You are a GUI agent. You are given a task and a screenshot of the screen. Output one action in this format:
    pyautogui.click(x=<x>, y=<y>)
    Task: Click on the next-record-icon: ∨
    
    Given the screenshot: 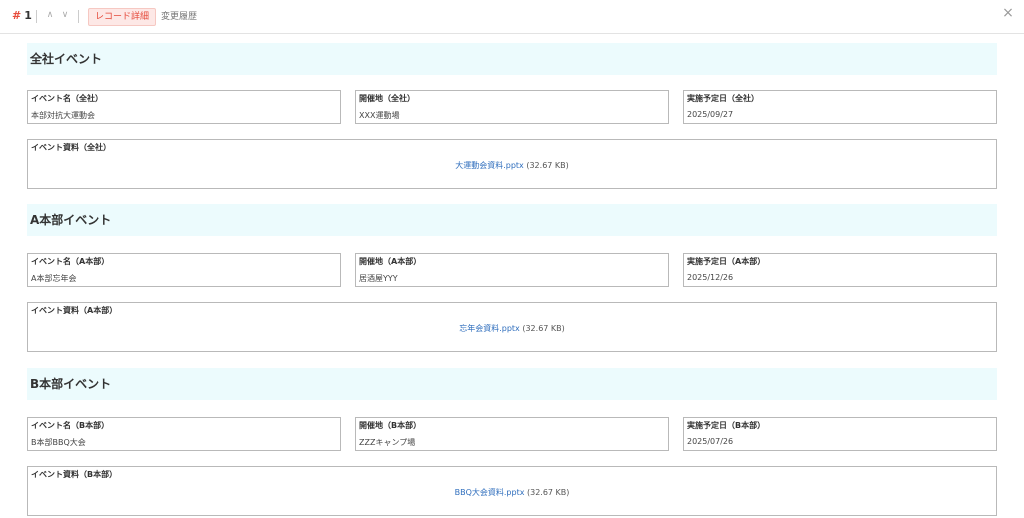 What is the action you would take?
    pyautogui.click(x=65, y=15)
    